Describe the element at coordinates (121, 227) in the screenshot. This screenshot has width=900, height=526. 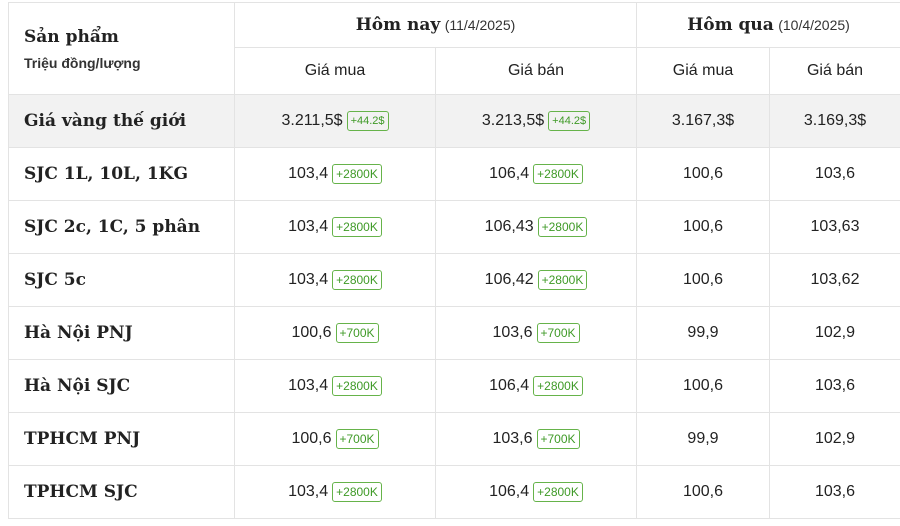
I see `product-name: SJC 2c, 1C, 5 phân` at that location.